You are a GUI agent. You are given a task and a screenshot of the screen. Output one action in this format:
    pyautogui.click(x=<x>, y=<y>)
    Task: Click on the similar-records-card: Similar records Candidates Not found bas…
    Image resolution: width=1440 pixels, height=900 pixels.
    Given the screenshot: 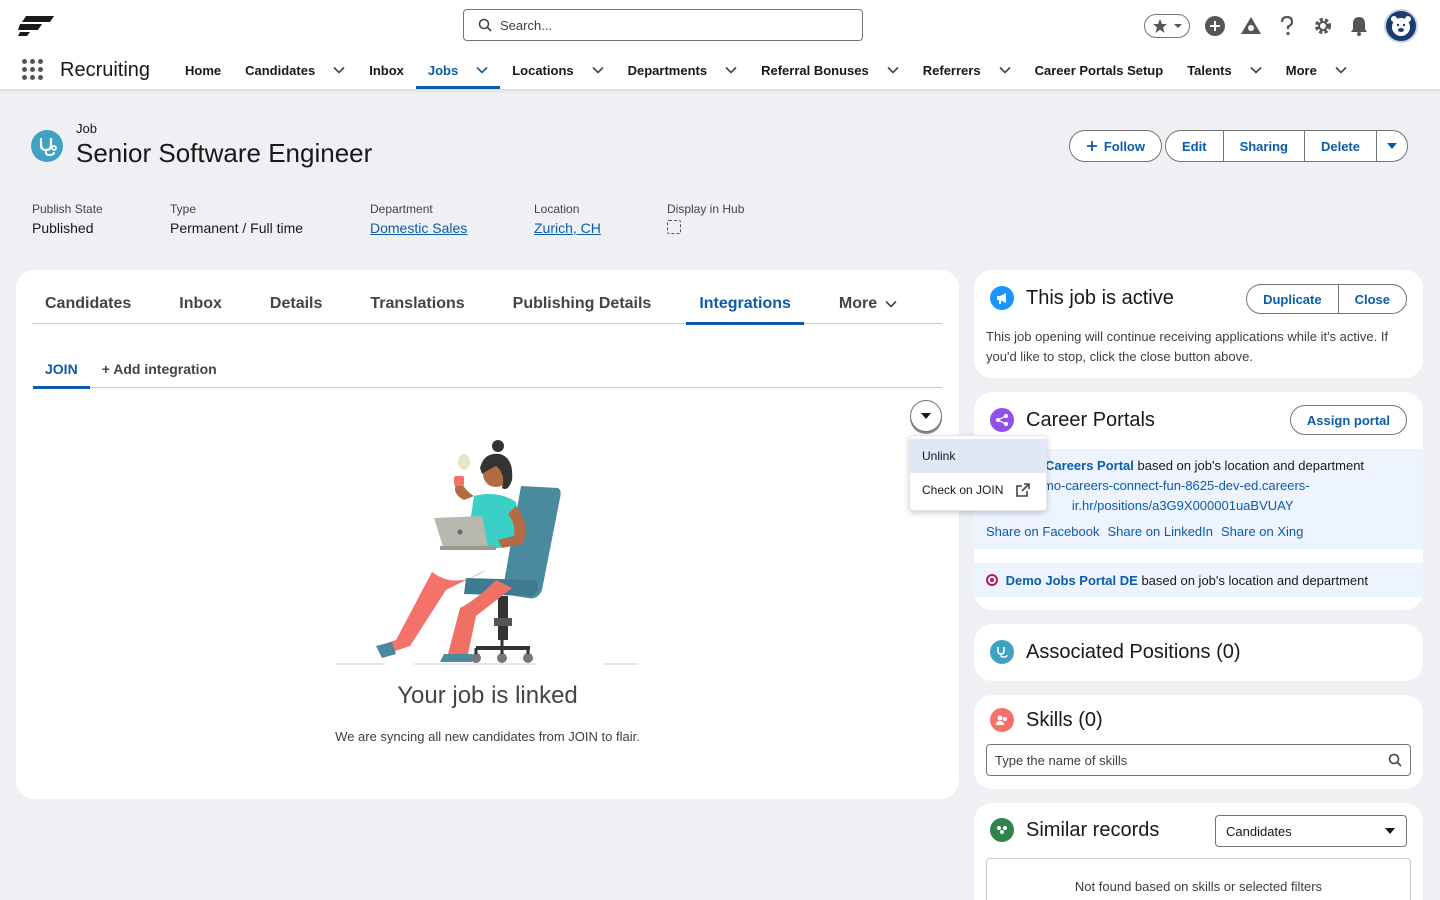 What is the action you would take?
    pyautogui.click(x=1198, y=851)
    